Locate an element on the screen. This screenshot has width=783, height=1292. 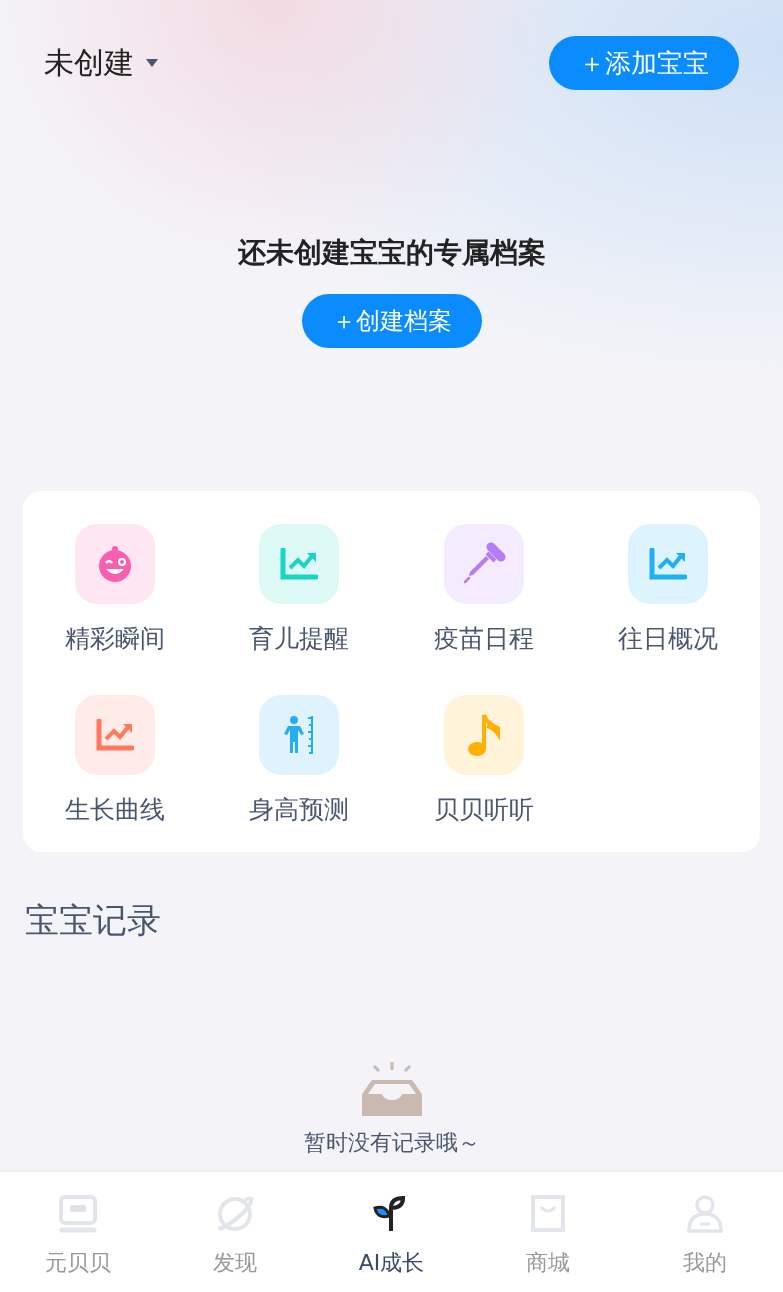
section-title: 宝宝记录 is located at coordinates (93, 920).